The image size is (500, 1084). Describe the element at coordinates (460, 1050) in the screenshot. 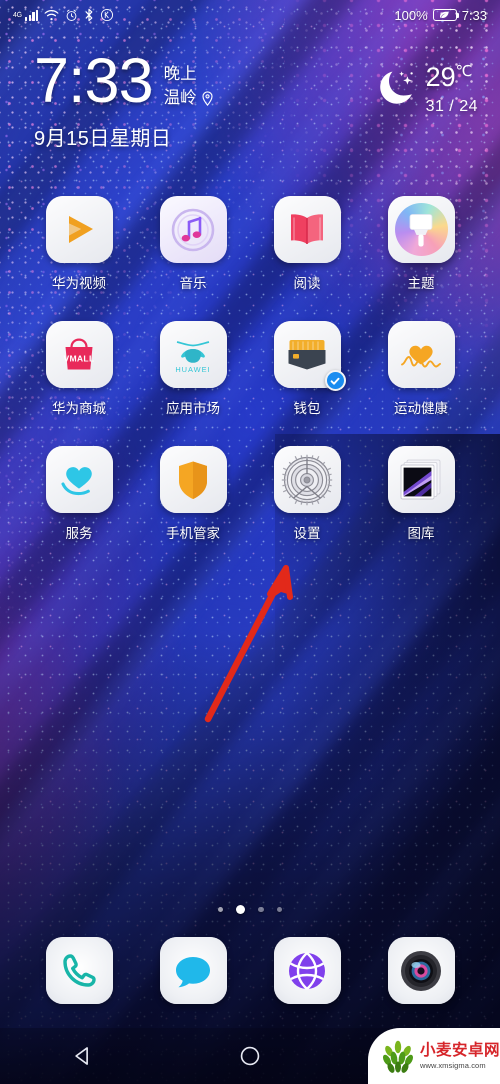

I see `watermark-site-name: 小麦安卓网` at that location.